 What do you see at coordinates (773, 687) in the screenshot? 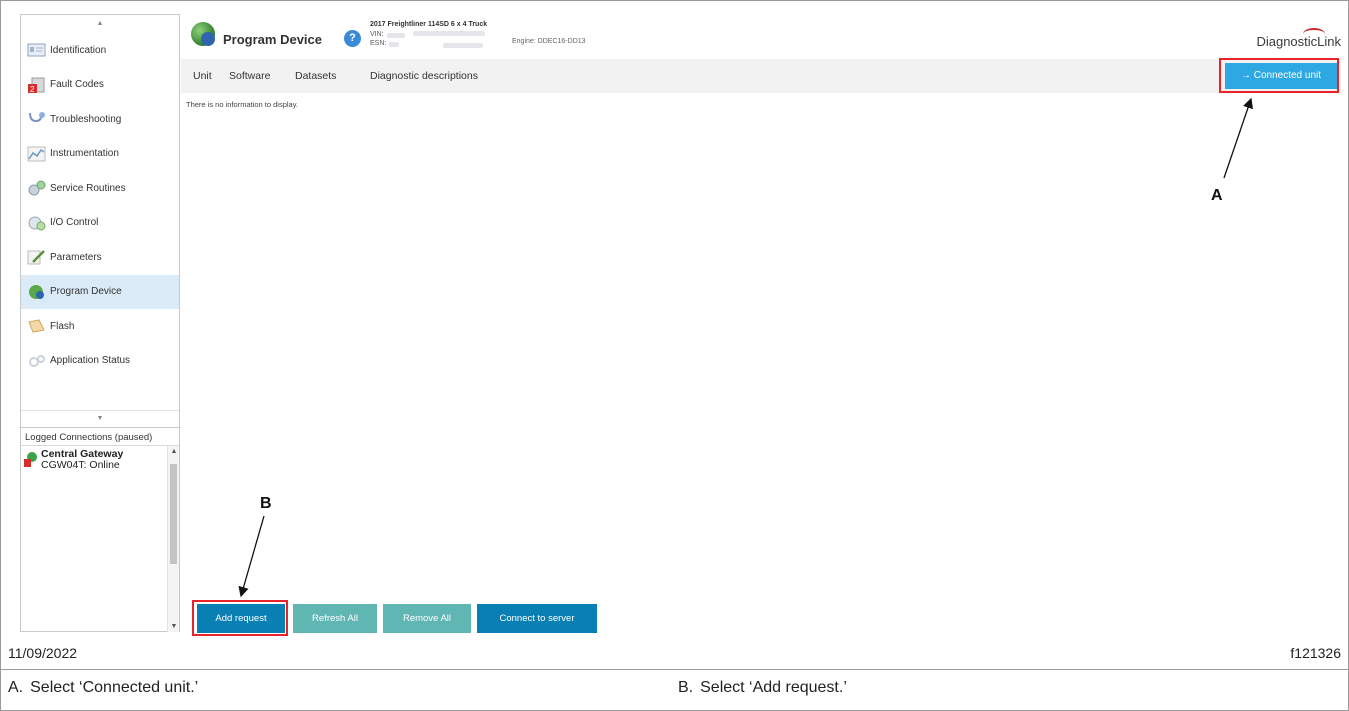
I see `caption-b-text: Select ‘Add request.’` at bounding box center [773, 687].